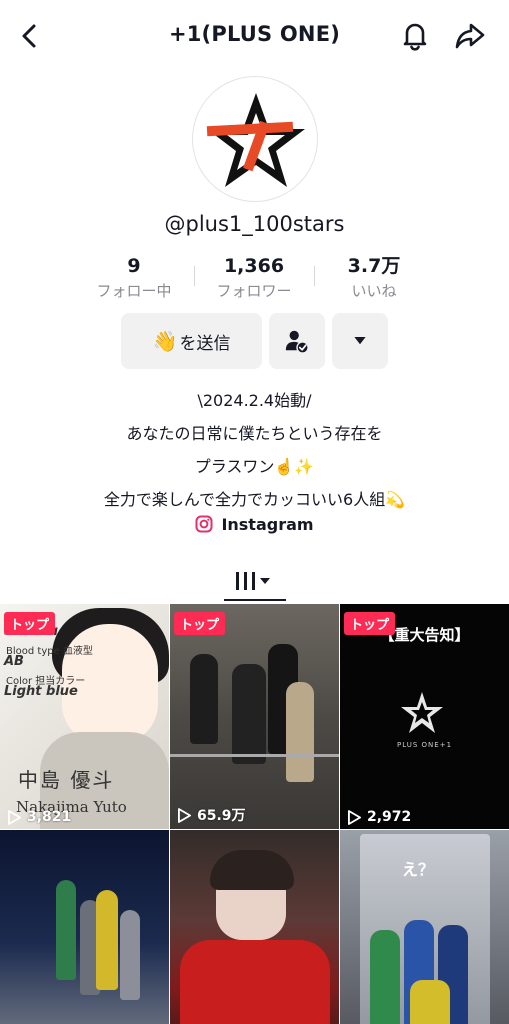 The height and width of the screenshot is (1024, 509). I want to click on instagram-link: Instagram, so click(254, 524).